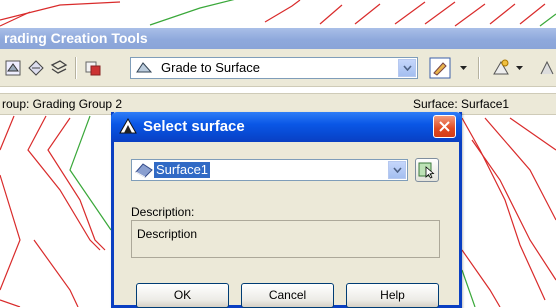  Describe the element at coordinates (144, 70) in the screenshot. I see `grade-surface-icon` at that location.